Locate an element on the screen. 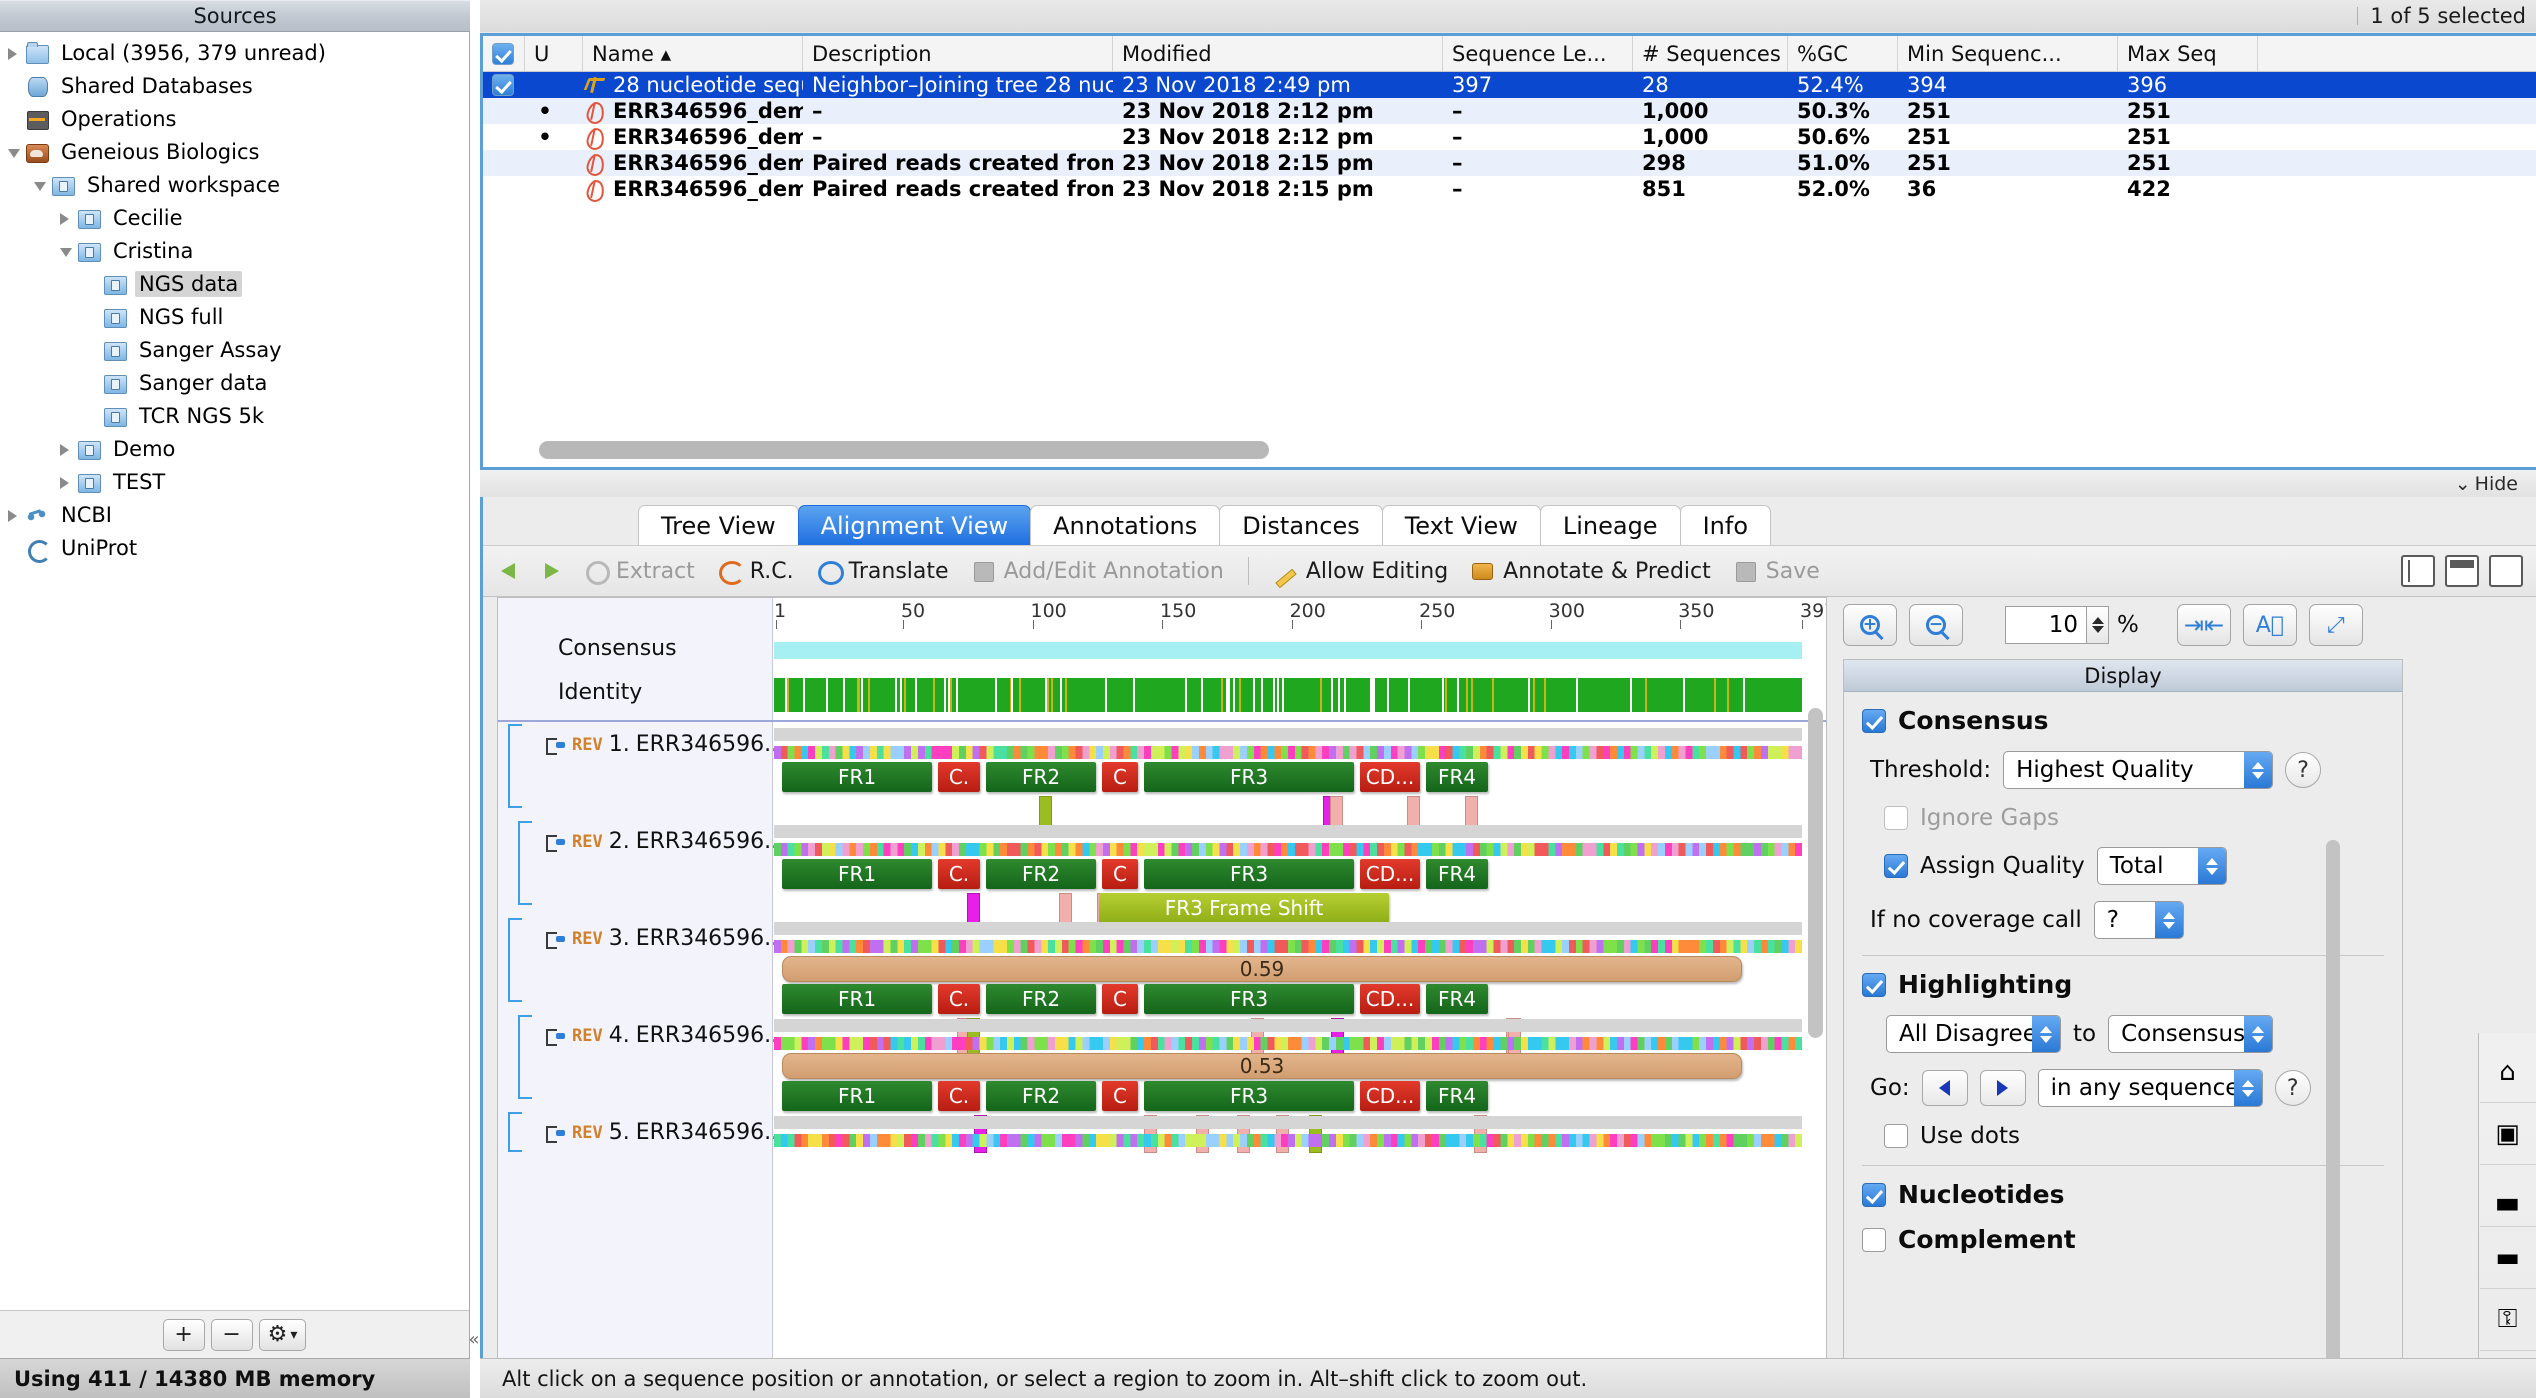 This screenshot has width=2536, height=1398. ignore-gaps-checkbox is located at coordinates (1896, 818).